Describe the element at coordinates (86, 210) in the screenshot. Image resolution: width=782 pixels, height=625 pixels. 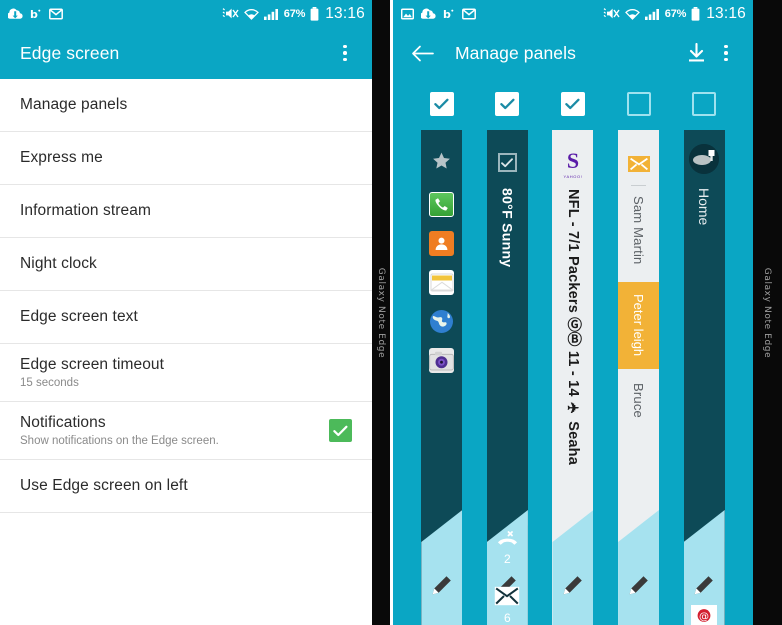
I see `list-item-title: Information stream` at that location.